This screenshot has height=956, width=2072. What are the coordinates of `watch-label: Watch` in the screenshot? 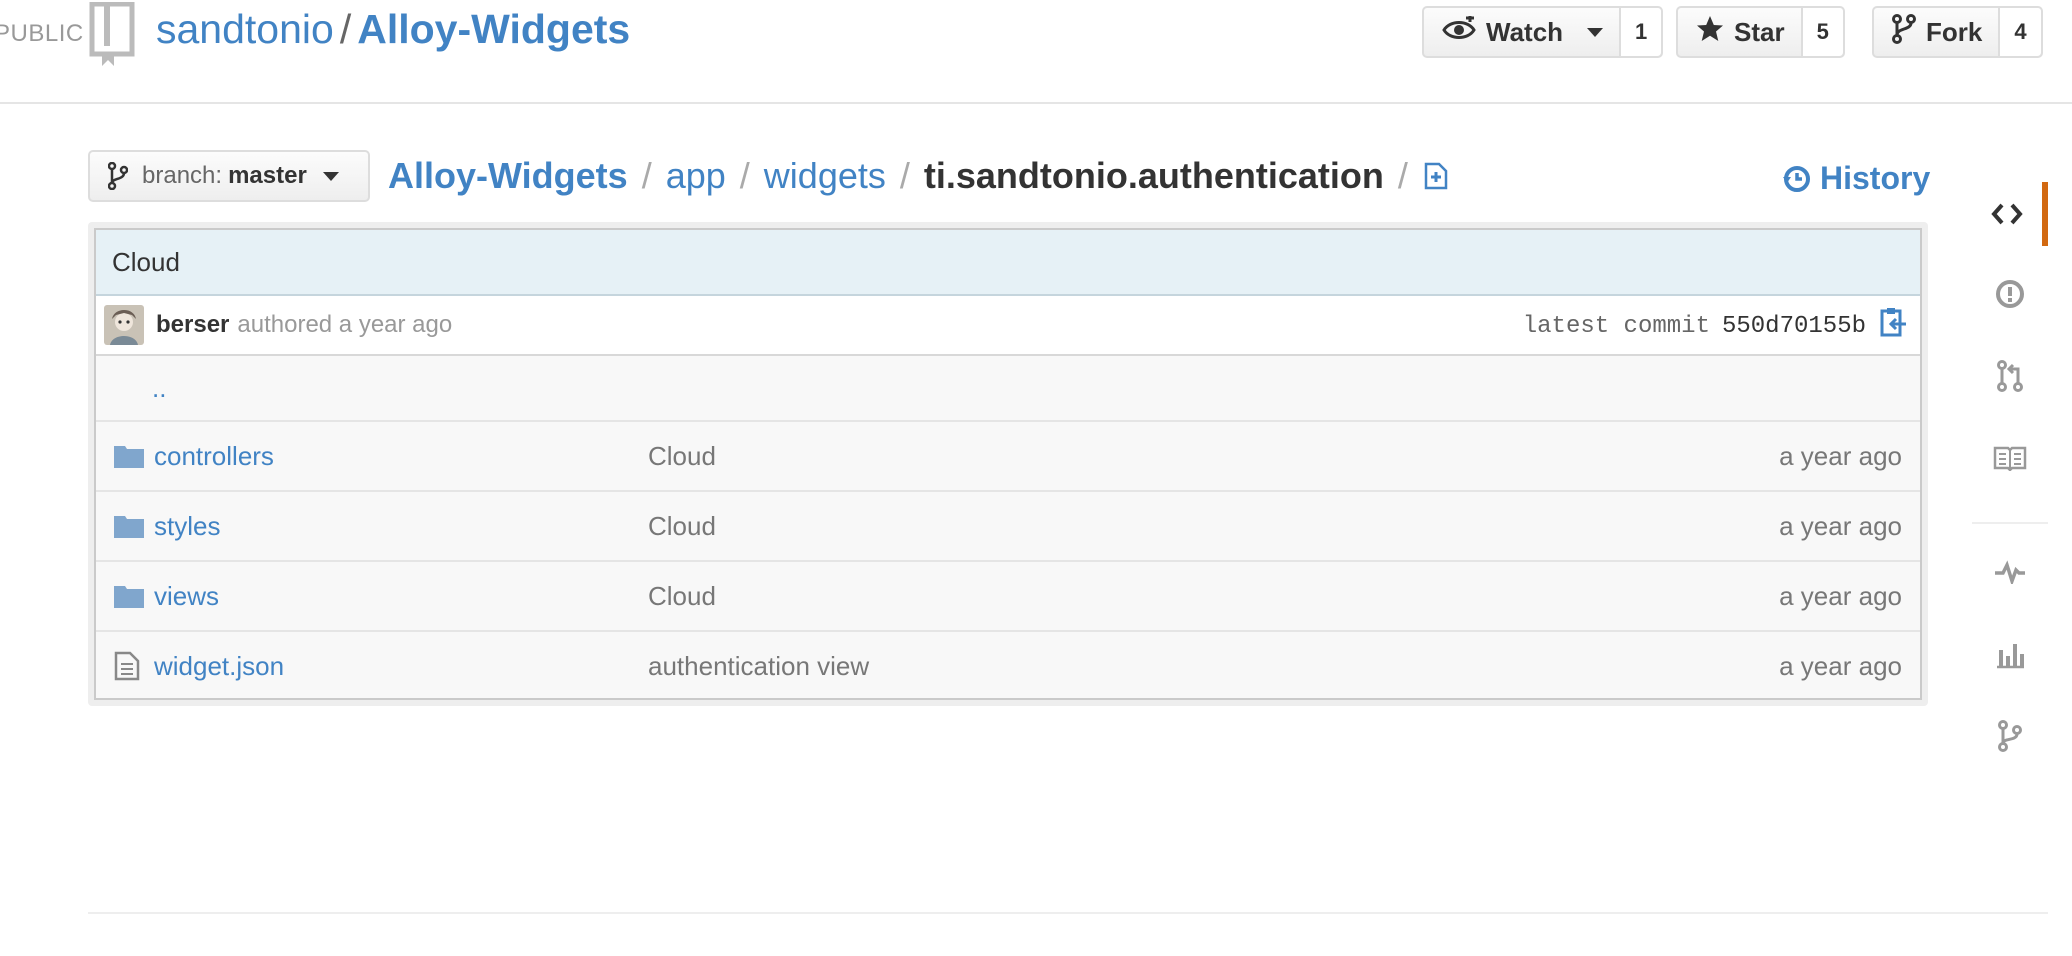 It's located at (1525, 31).